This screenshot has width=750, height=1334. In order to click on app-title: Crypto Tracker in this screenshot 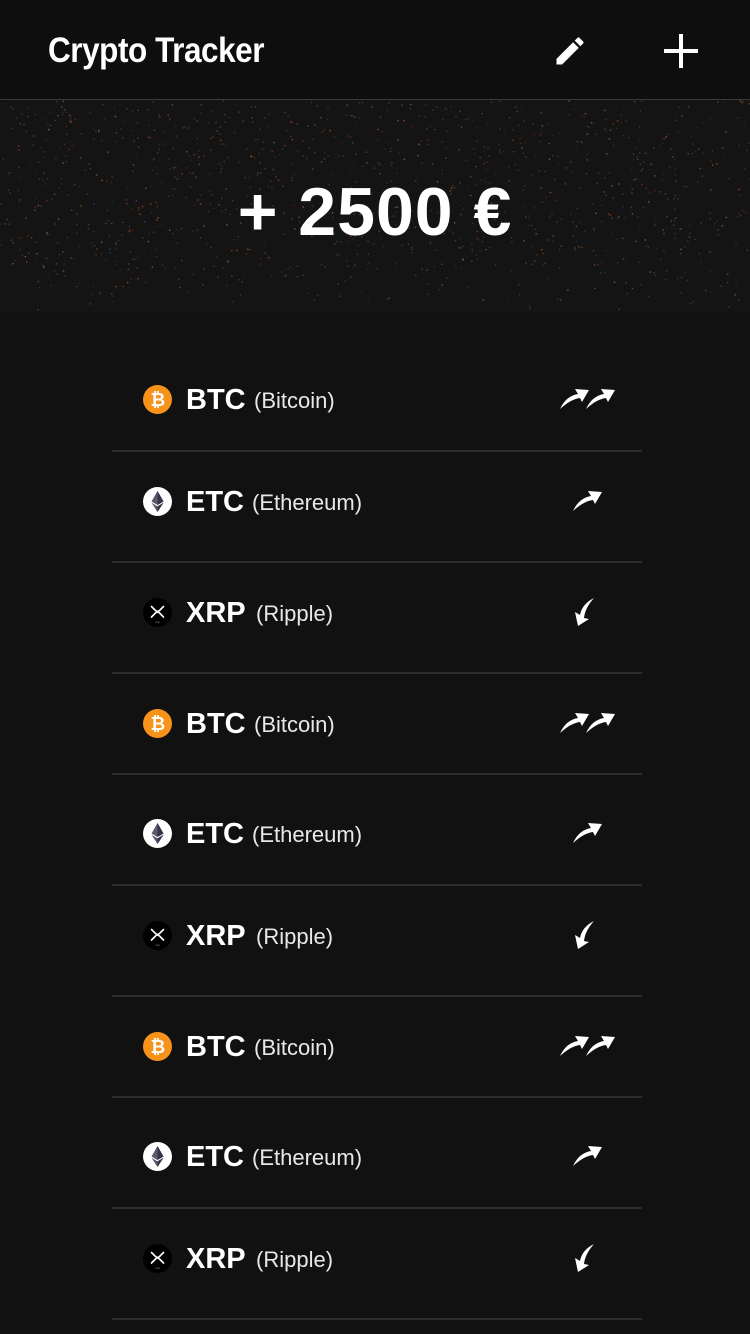, I will do `click(156, 50)`.